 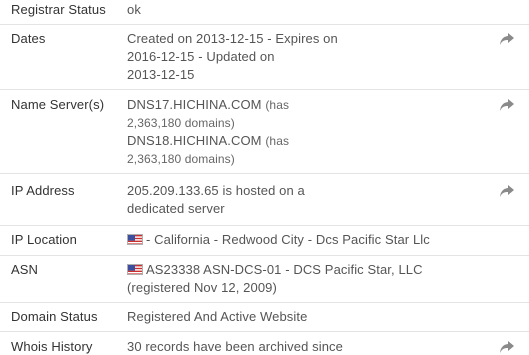 I want to click on whois-history-value: 30 records have been archived since, so click(x=235, y=346).